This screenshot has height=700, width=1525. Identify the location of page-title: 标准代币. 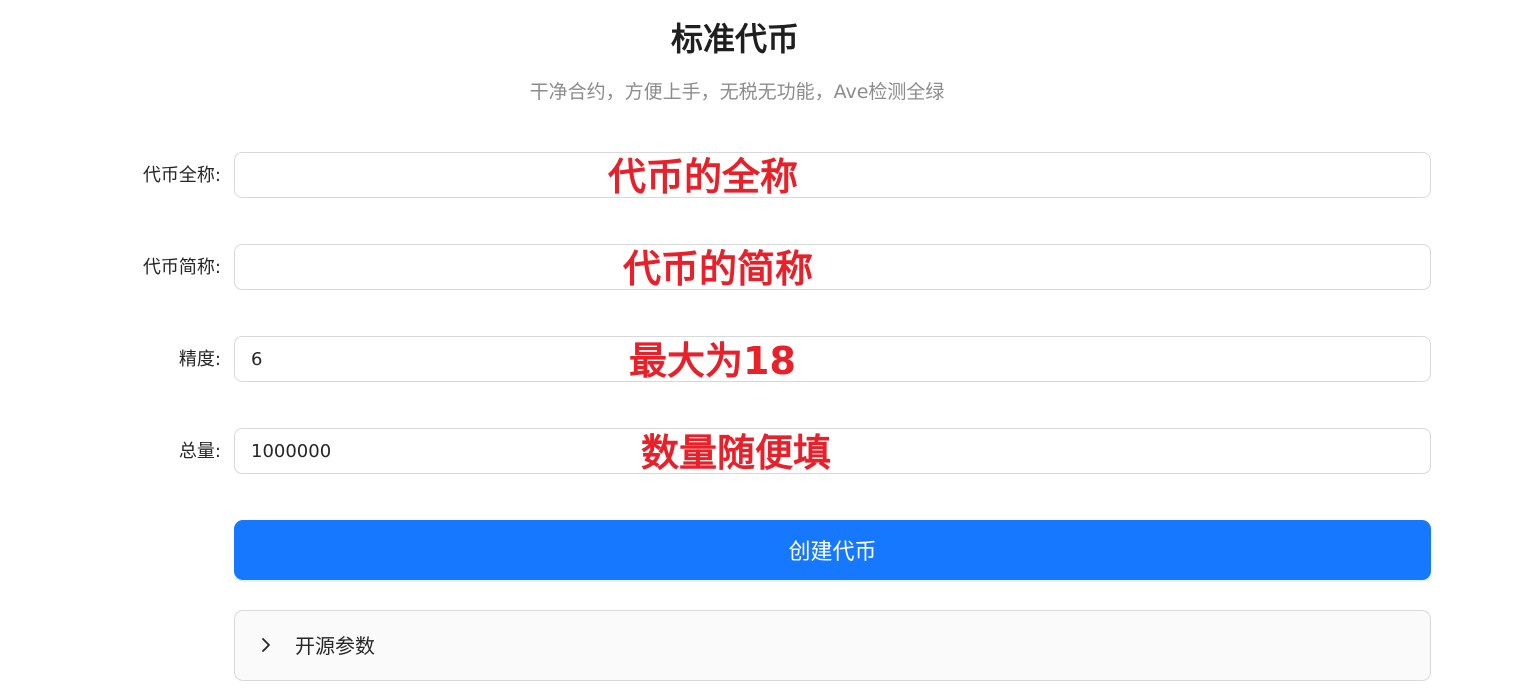
(734, 39).